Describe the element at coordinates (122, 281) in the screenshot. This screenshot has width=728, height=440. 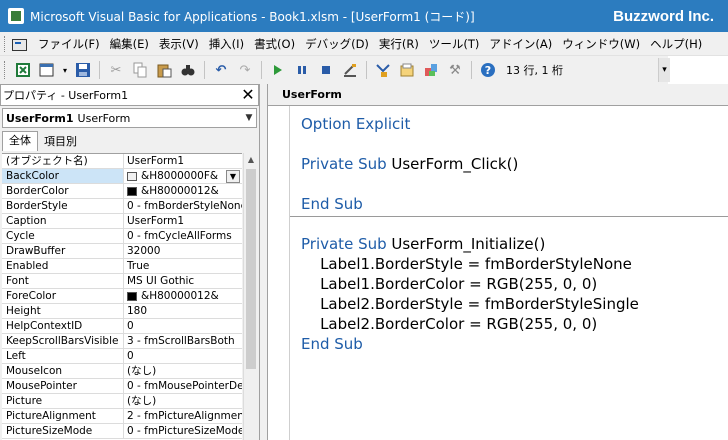
I see `property-row: Font MS UI Gothic` at that location.